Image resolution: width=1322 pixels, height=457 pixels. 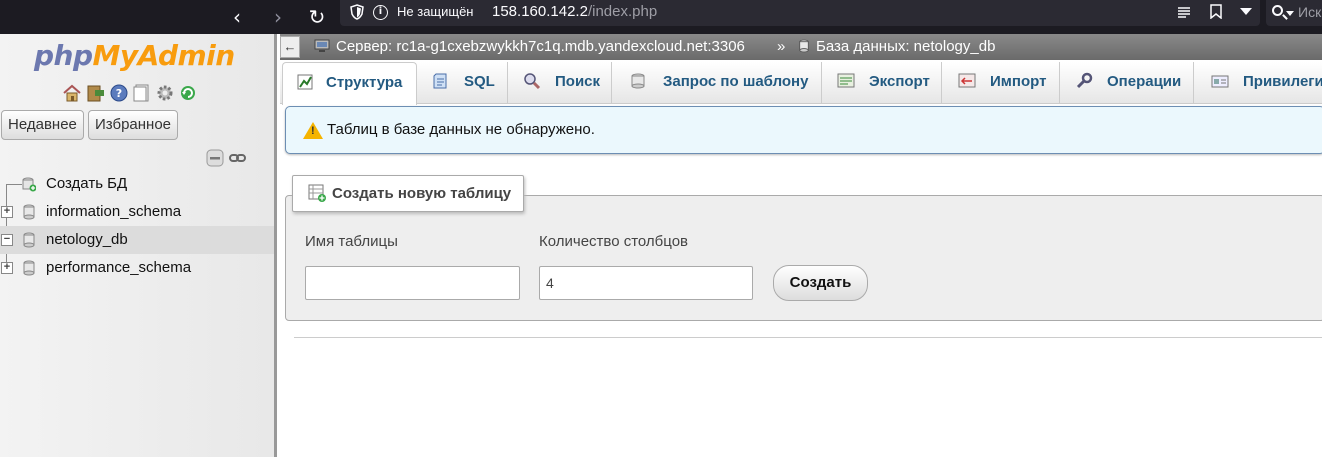 What do you see at coordinates (96, 93) in the screenshot?
I see `logout-icon` at bounding box center [96, 93].